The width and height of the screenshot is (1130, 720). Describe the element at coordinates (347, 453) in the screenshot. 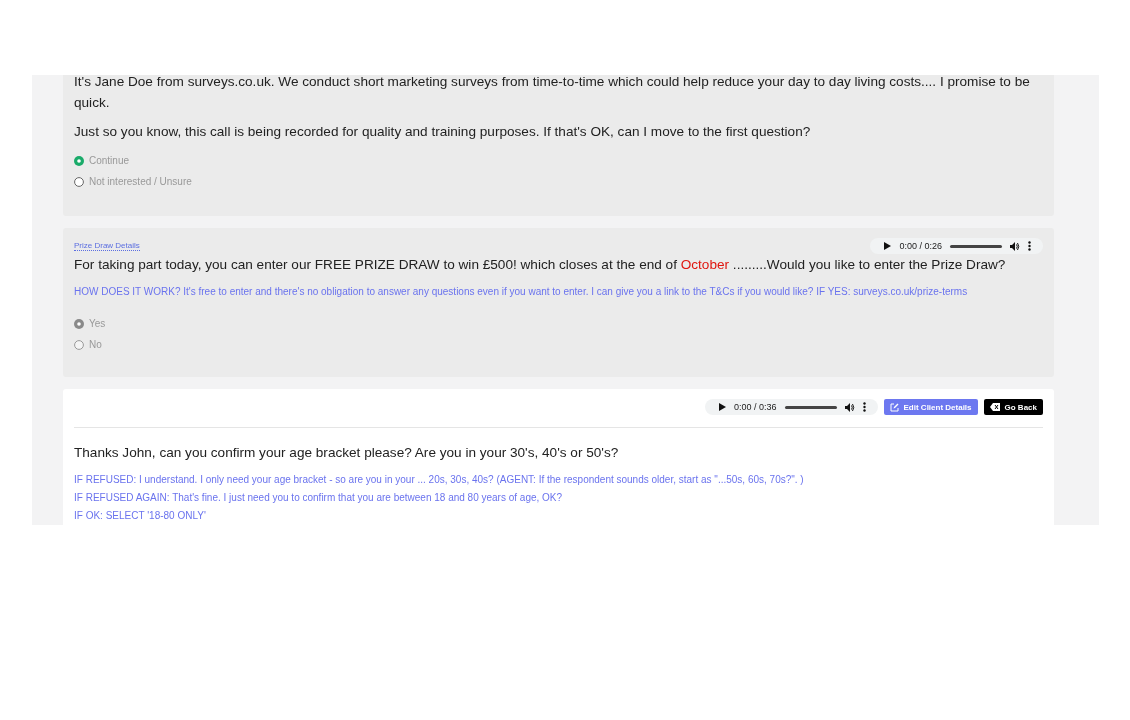

I see `question-text: Thanks John, can you confirm your age bracket please? Are you in your 30's, 40's or 50's?` at that location.